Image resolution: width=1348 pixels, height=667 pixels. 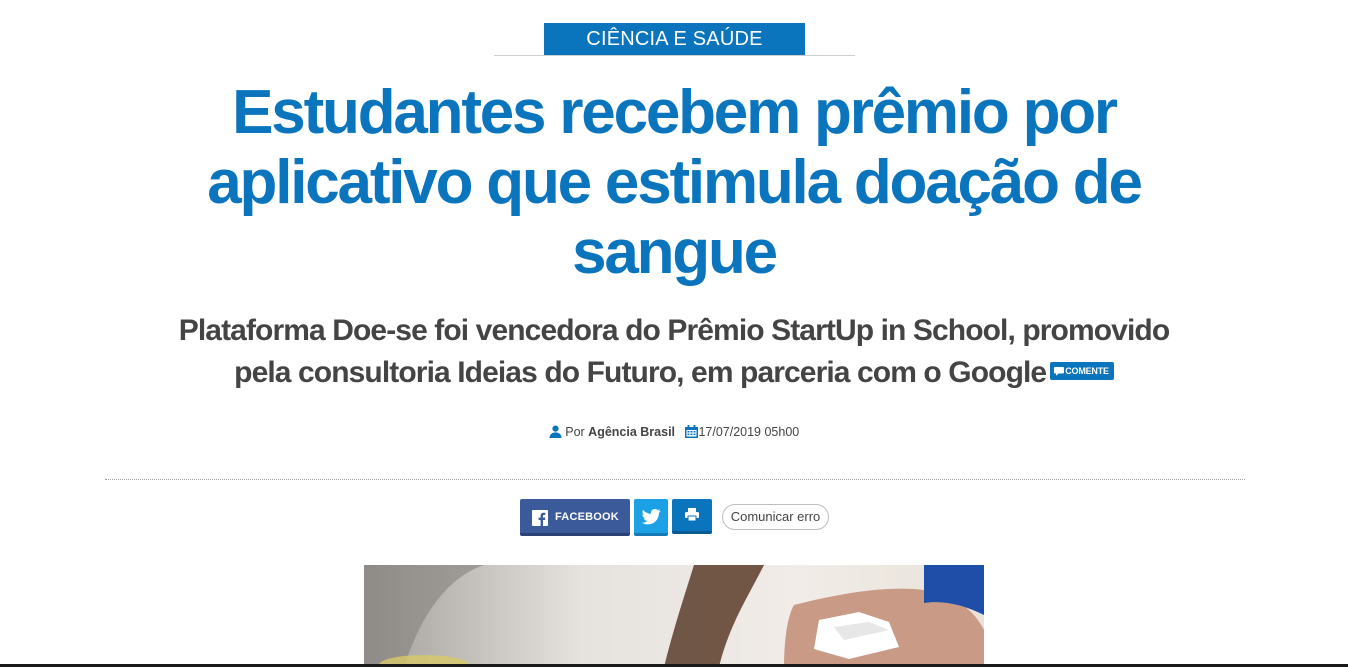 I want to click on user-icon, so click(x=555, y=433).